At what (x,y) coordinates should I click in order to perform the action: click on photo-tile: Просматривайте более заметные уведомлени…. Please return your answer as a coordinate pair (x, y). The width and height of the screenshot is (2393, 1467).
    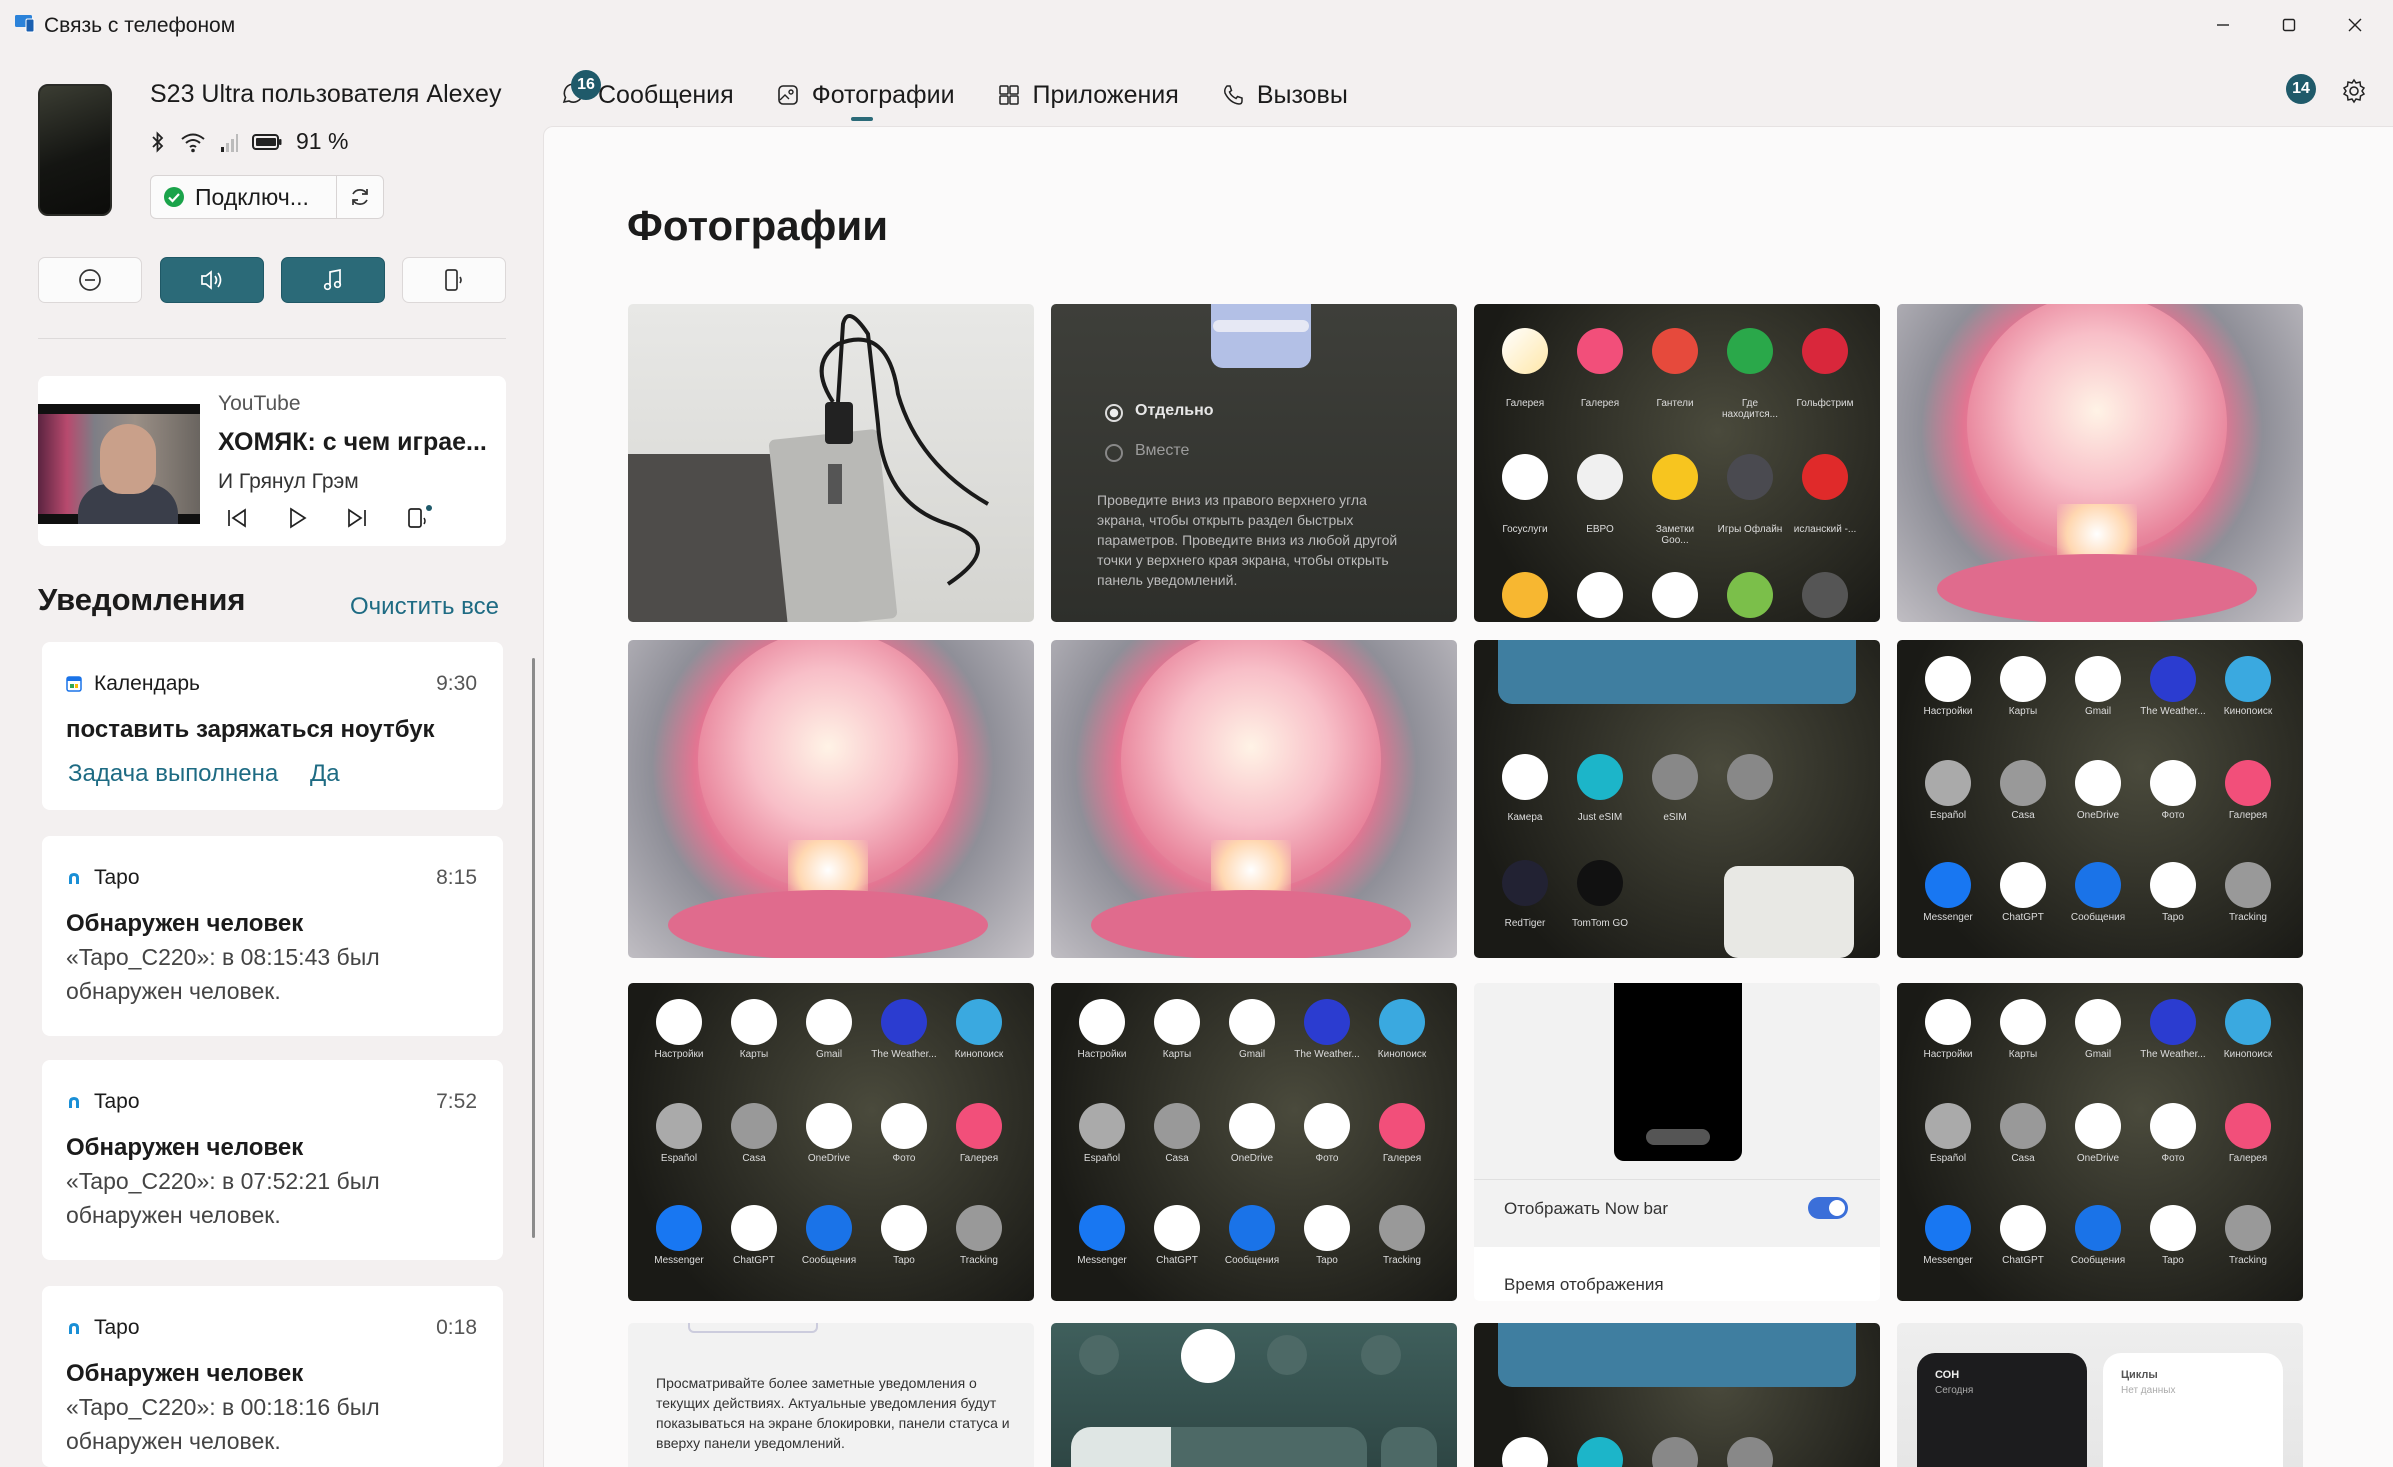
    Looking at the image, I should click on (831, 1395).